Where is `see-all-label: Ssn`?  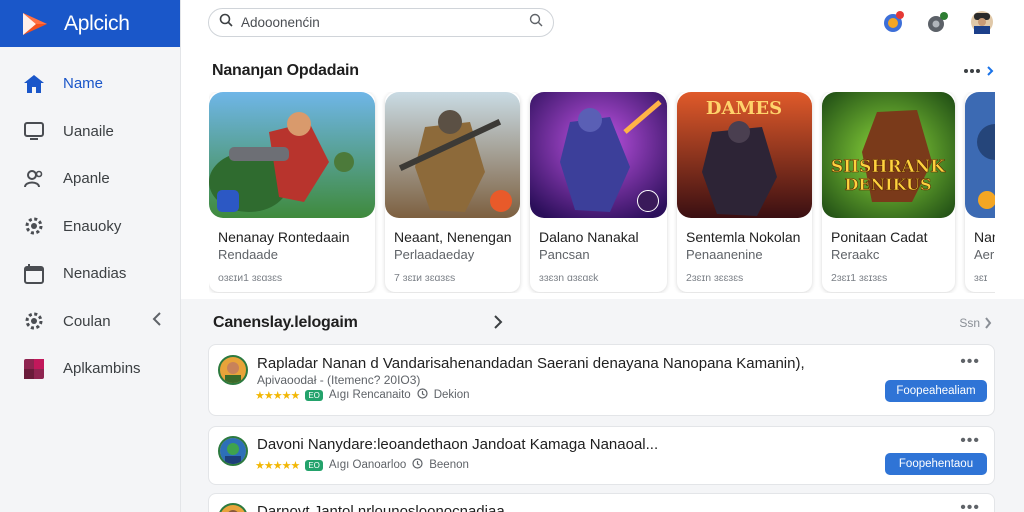 see-all-label: Ssn is located at coordinates (969, 323).